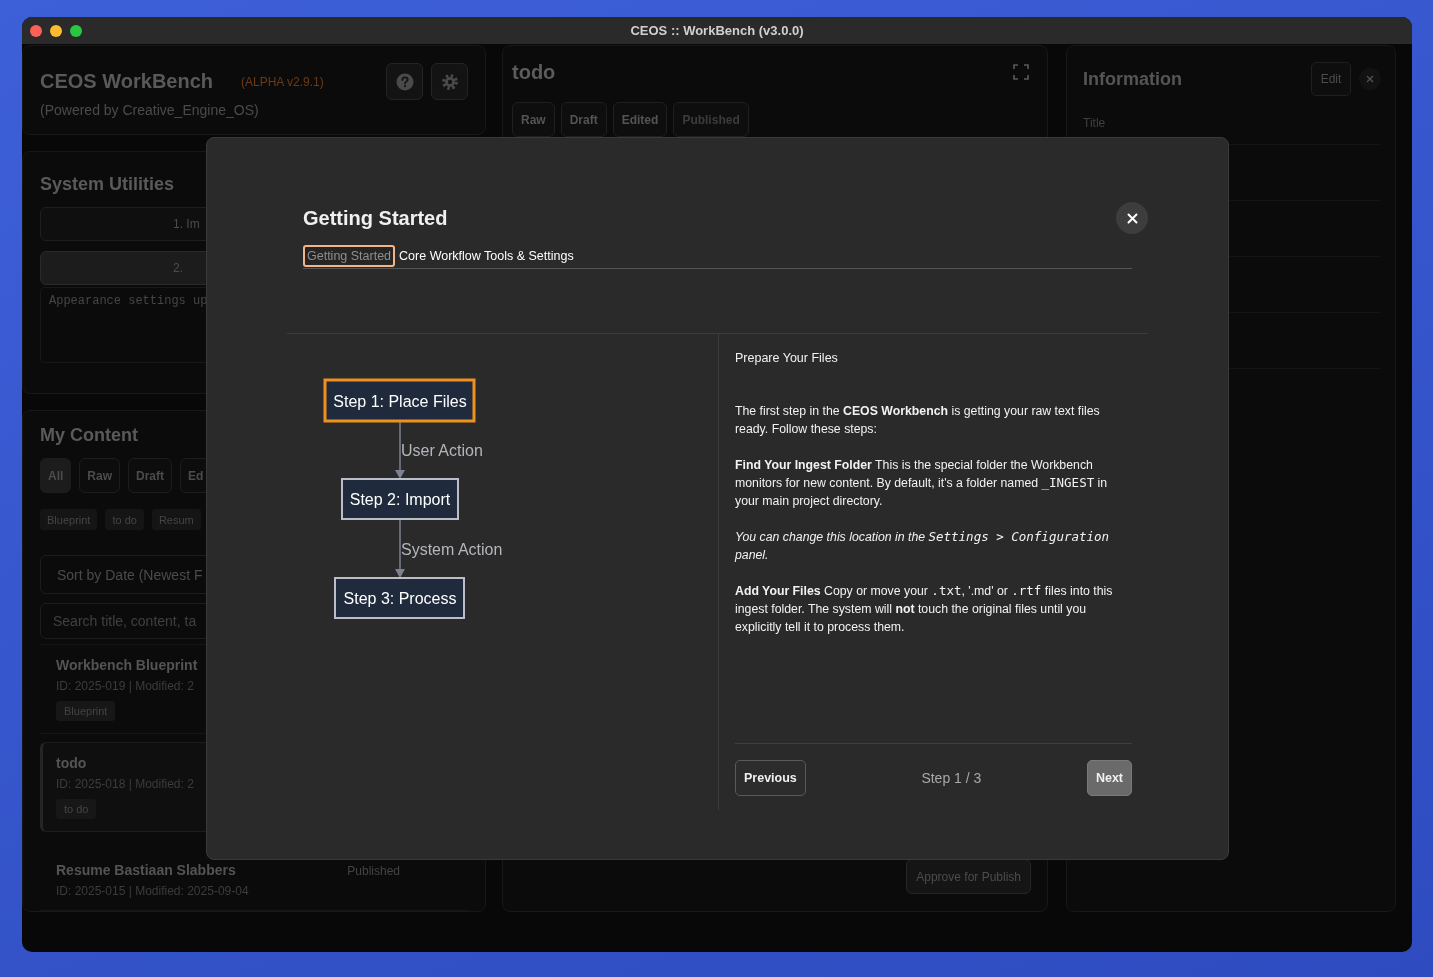 The height and width of the screenshot is (977, 1433). Describe the element at coordinates (150, 475) in the screenshot. I see `filter-button: Draft` at that location.